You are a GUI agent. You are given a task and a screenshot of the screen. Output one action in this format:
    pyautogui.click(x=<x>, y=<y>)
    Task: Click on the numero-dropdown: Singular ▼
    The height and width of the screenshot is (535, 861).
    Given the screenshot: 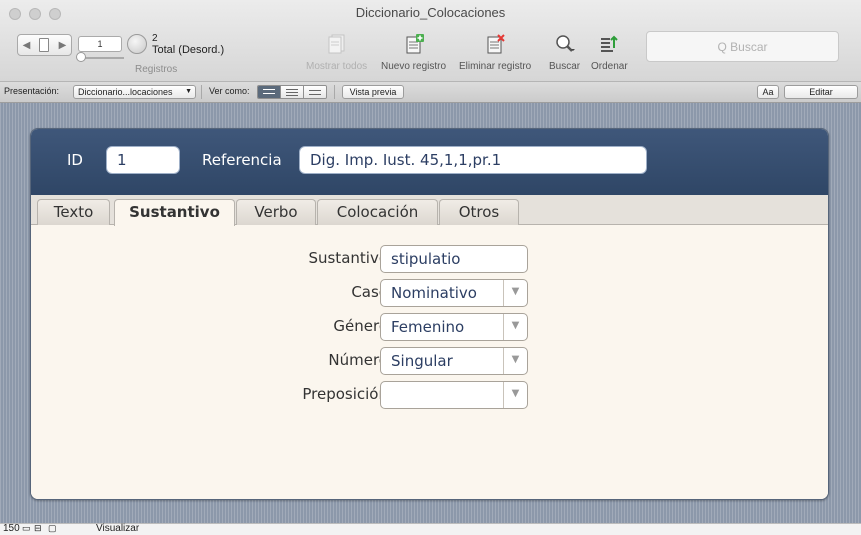 What is the action you would take?
    pyautogui.click(x=454, y=361)
    